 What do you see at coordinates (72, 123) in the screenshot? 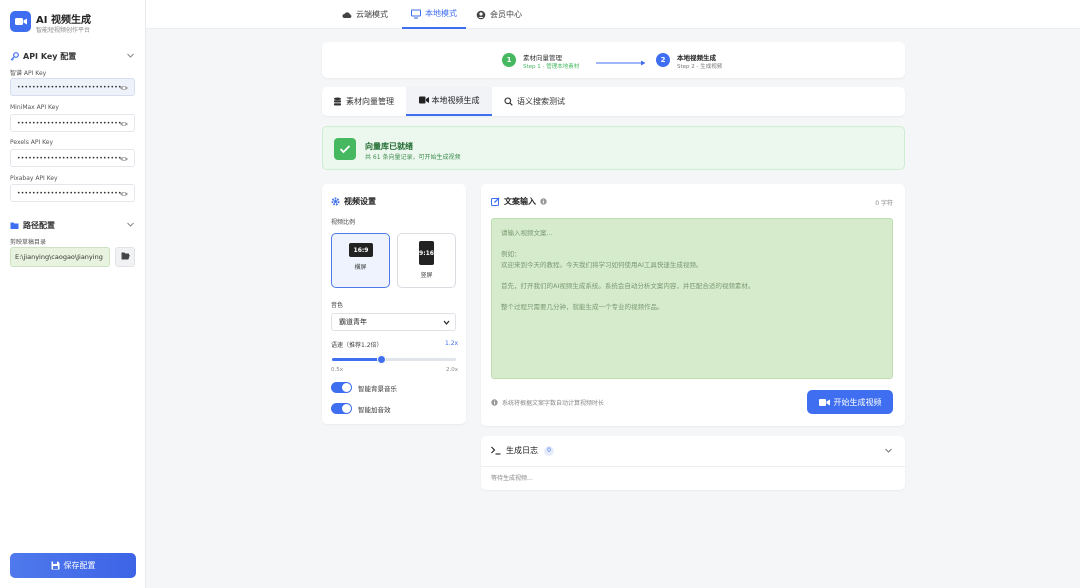
I see `minimax-key-input: ••••••••••••••••••••••••••••••••••••••` at bounding box center [72, 123].